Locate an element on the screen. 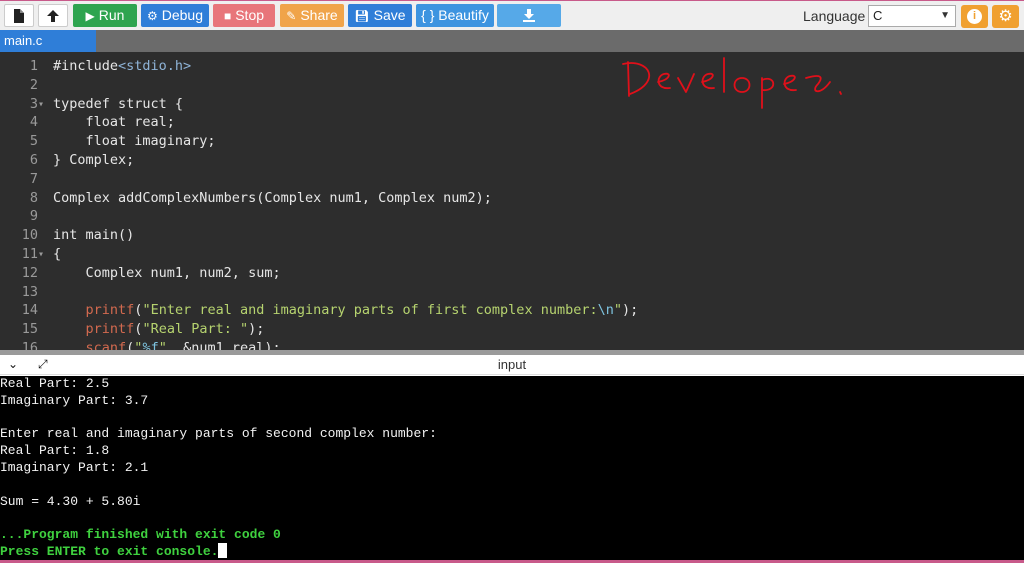  console-line: Real Part: 2.5 is located at coordinates (55, 383).